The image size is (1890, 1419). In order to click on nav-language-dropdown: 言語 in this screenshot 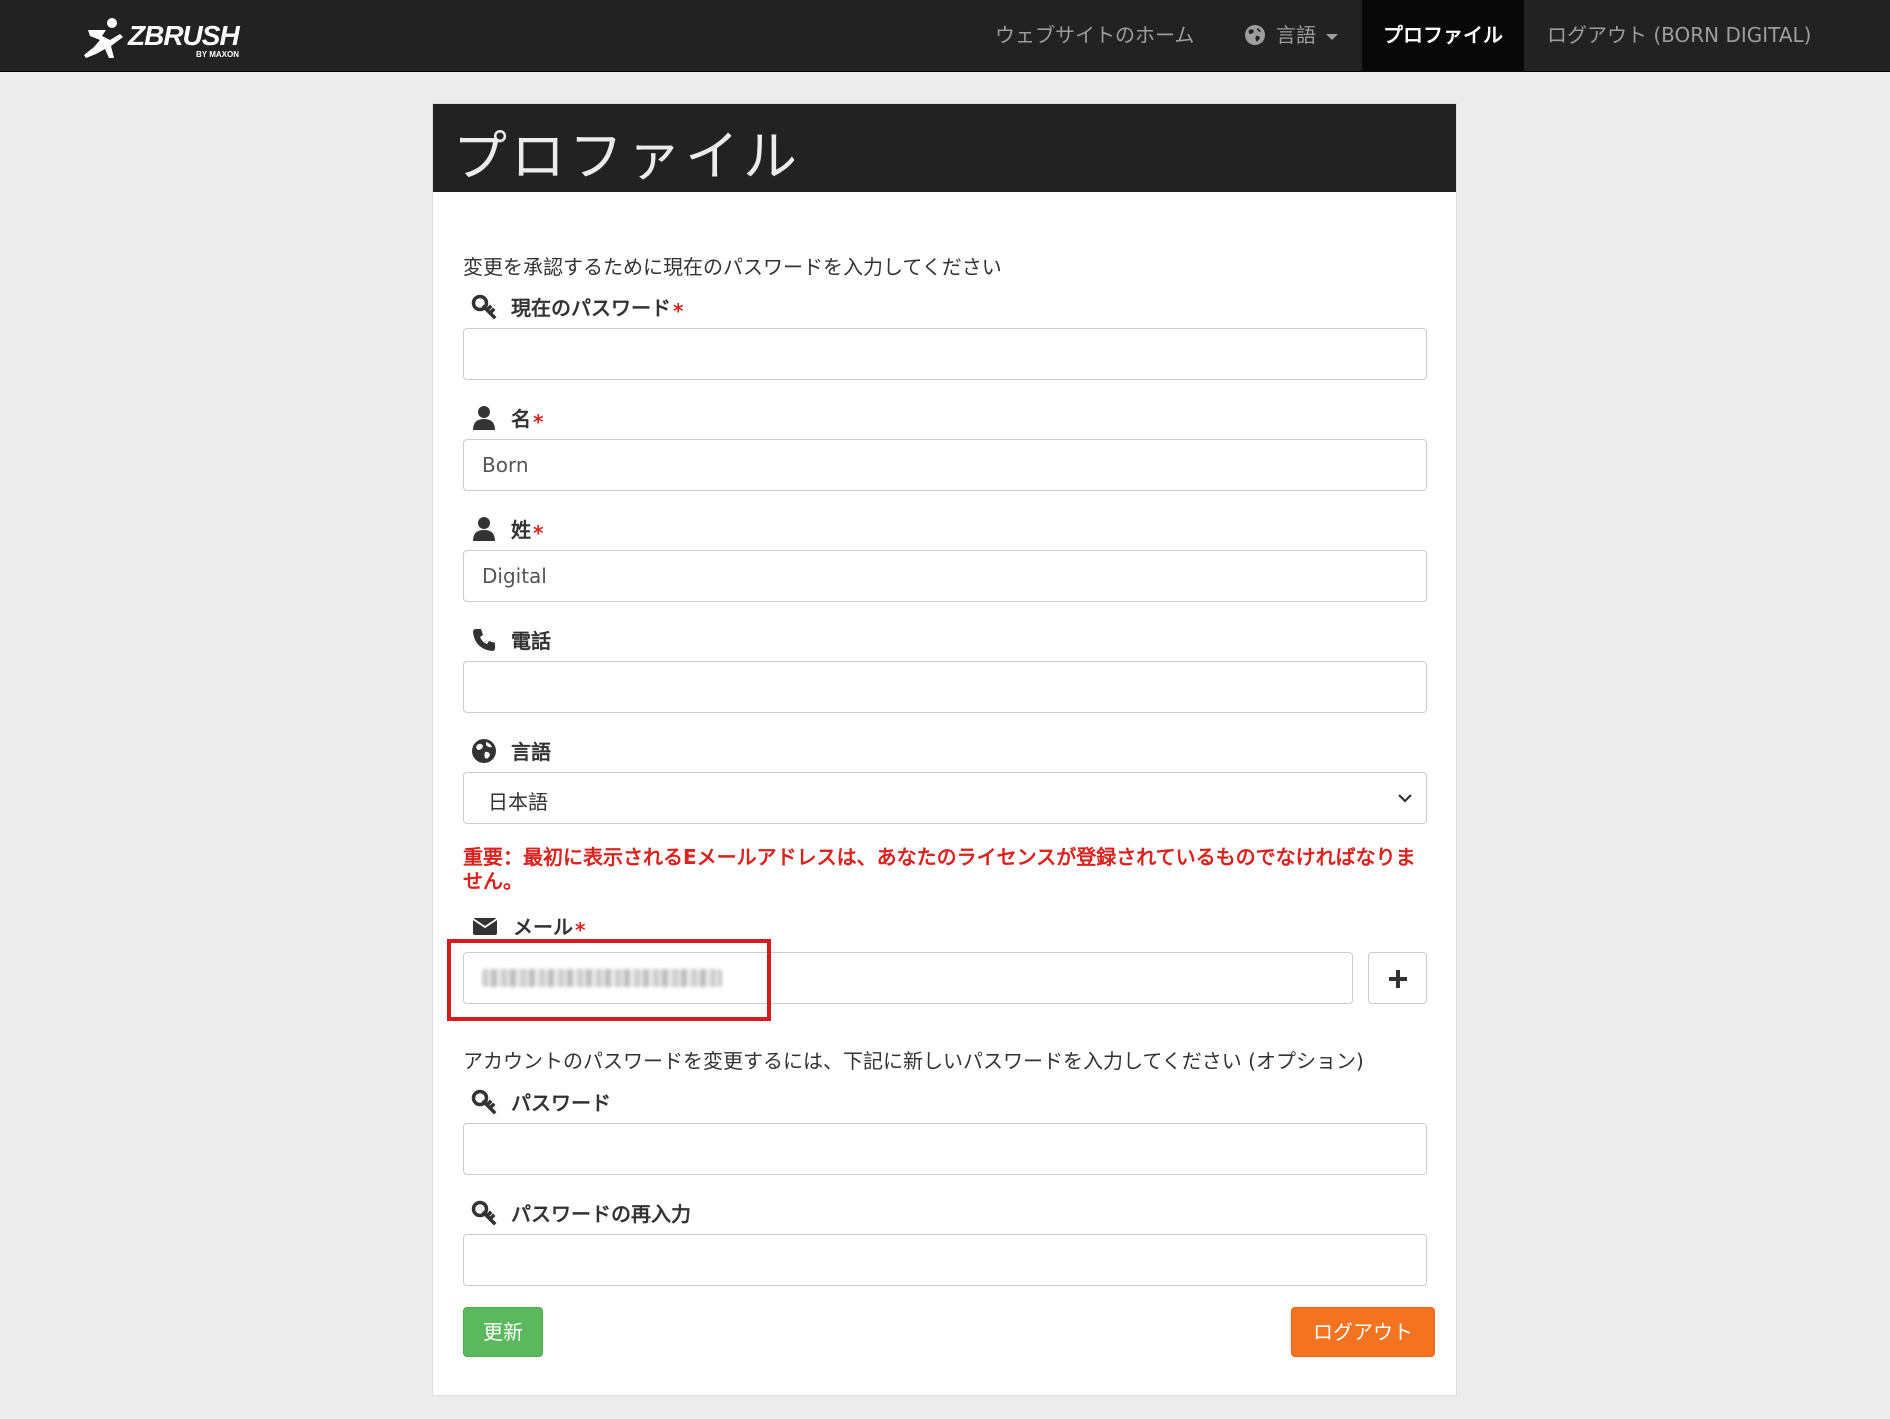, I will do `click(1291, 36)`.